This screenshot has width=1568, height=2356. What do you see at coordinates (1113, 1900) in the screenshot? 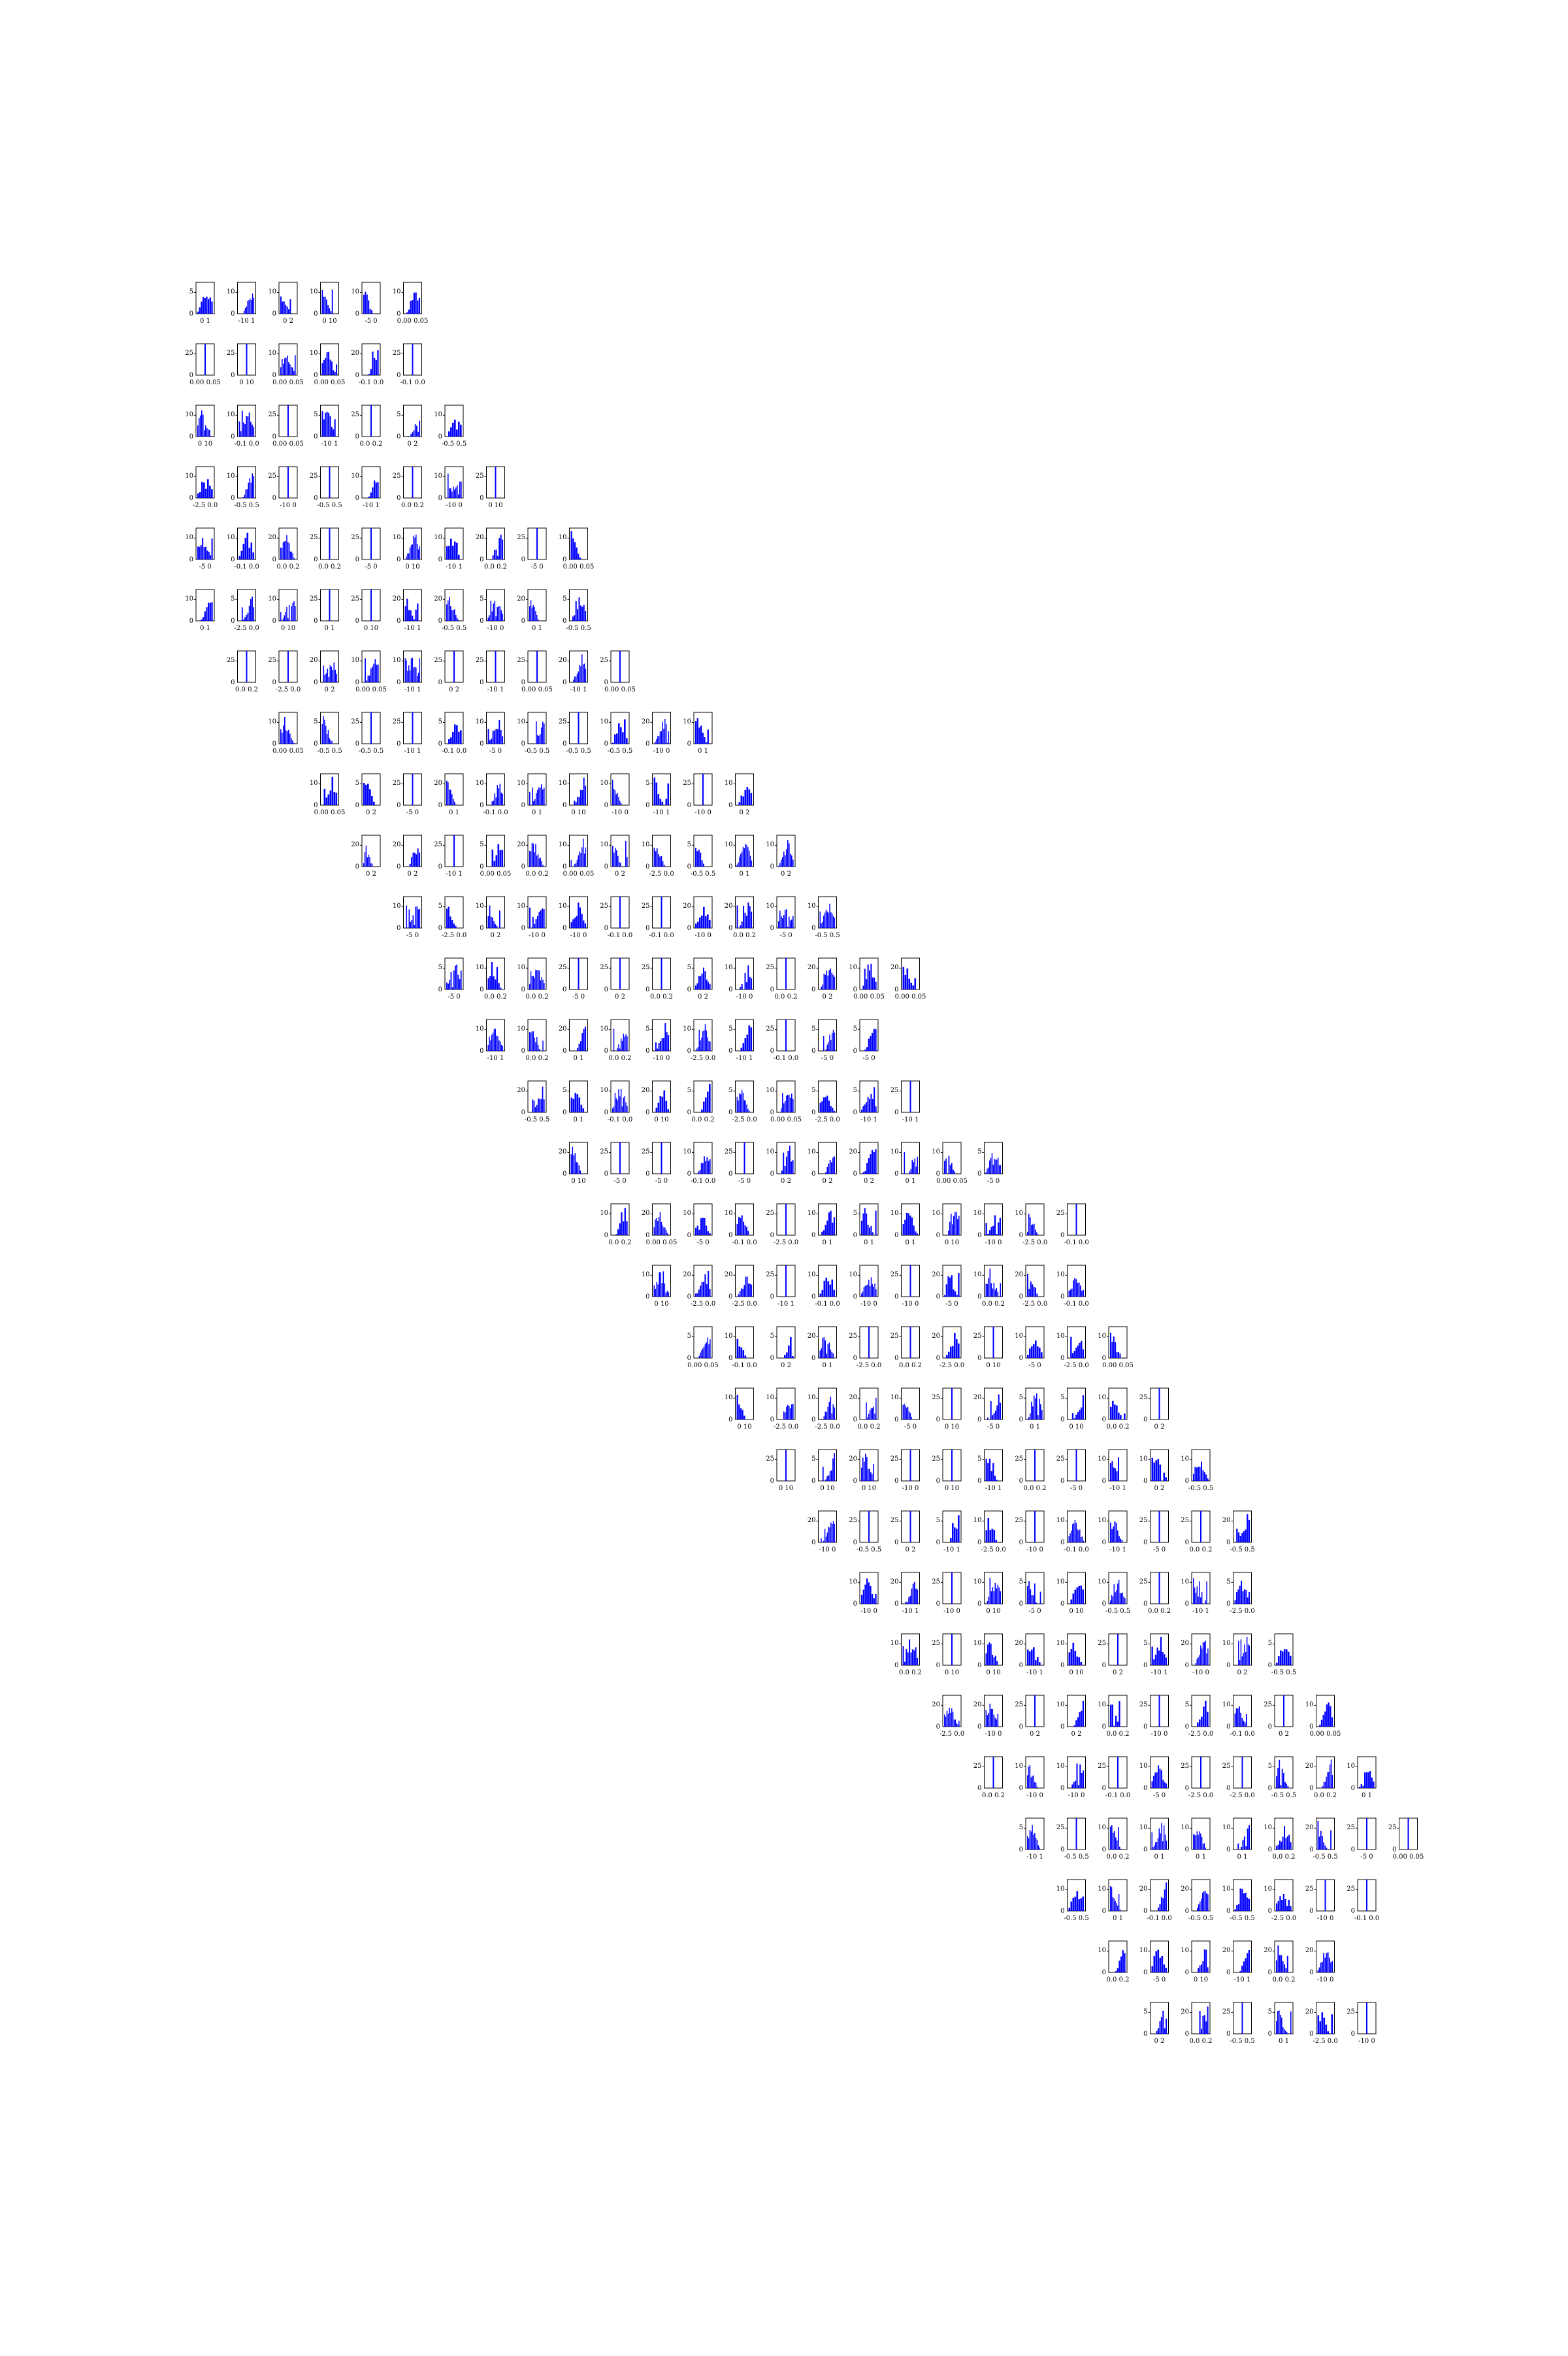
I see `histogram-panel: 1000 1` at bounding box center [1113, 1900].